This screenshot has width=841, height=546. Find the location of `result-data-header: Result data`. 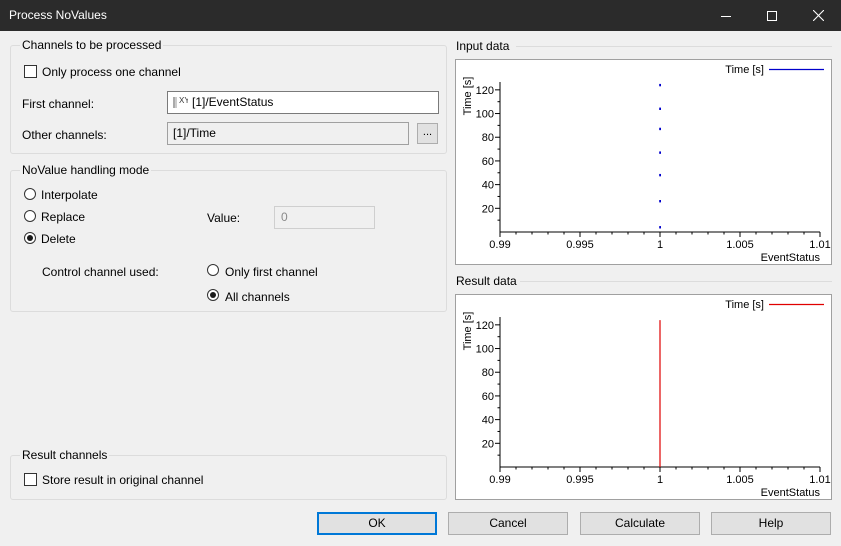

result-data-header: Result data is located at coordinates (644, 281).